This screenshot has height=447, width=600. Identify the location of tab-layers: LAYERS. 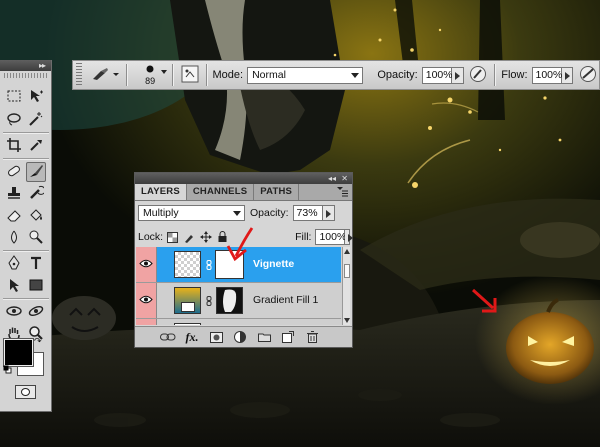
(161, 192).